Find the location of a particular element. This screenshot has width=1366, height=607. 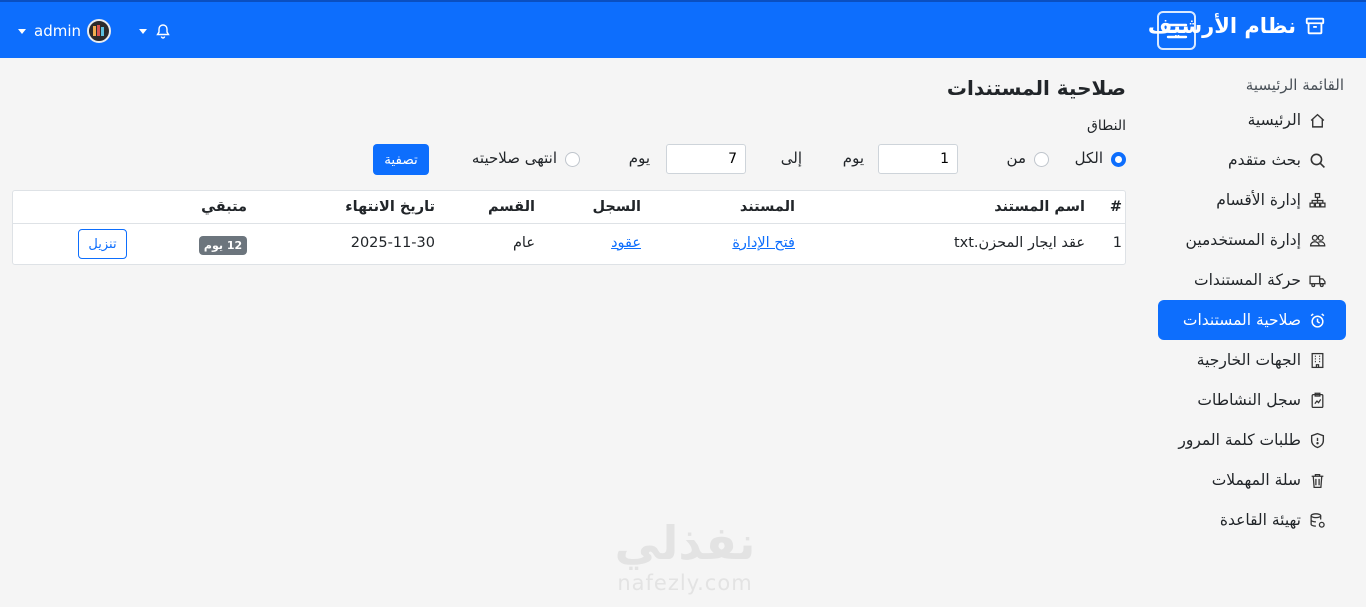

sidebar-item-label: بحث متقدم is located at coordinates (1264, 160).